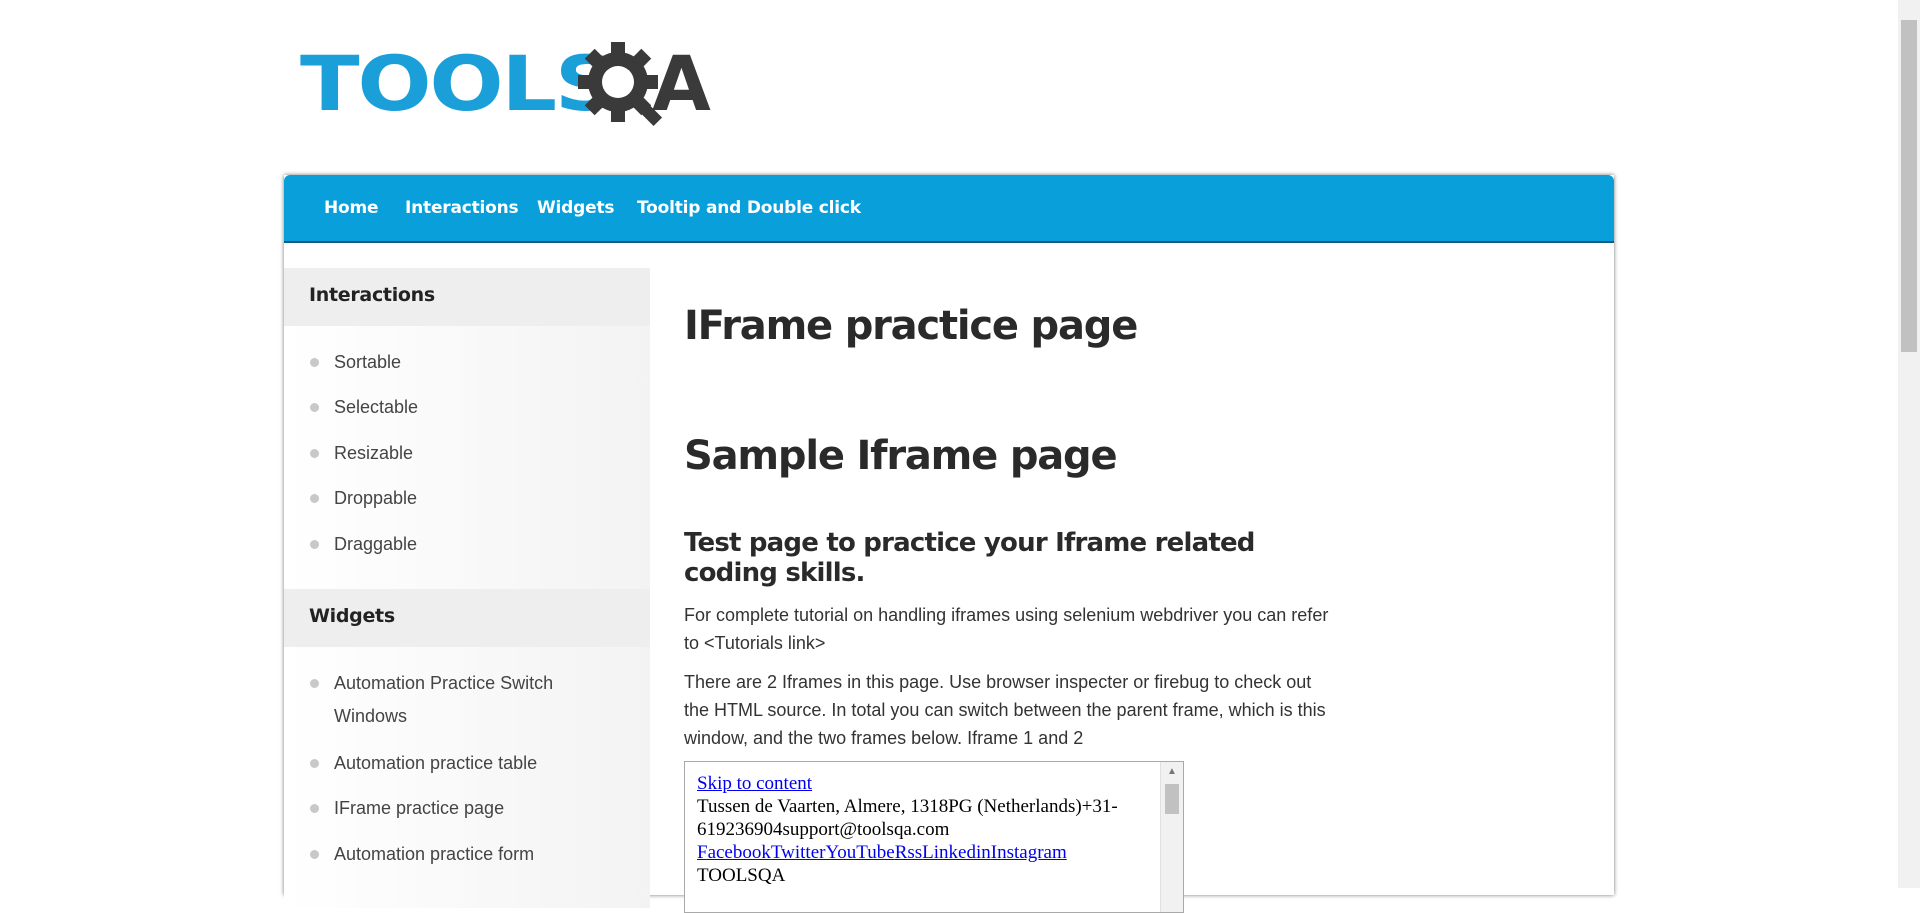 The height and width of the screenshot is (913, 1920). Describe the element at coordinates (1172, 772) in the screenshot. I see `scroll-up-arrow-icon: ▲` at that location.